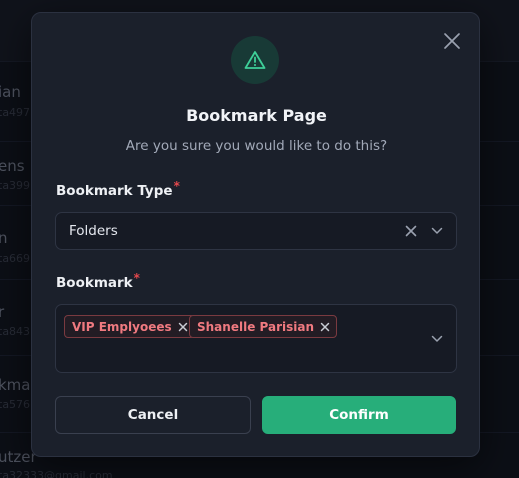  I want to click on close-icon, so click(452, 41).